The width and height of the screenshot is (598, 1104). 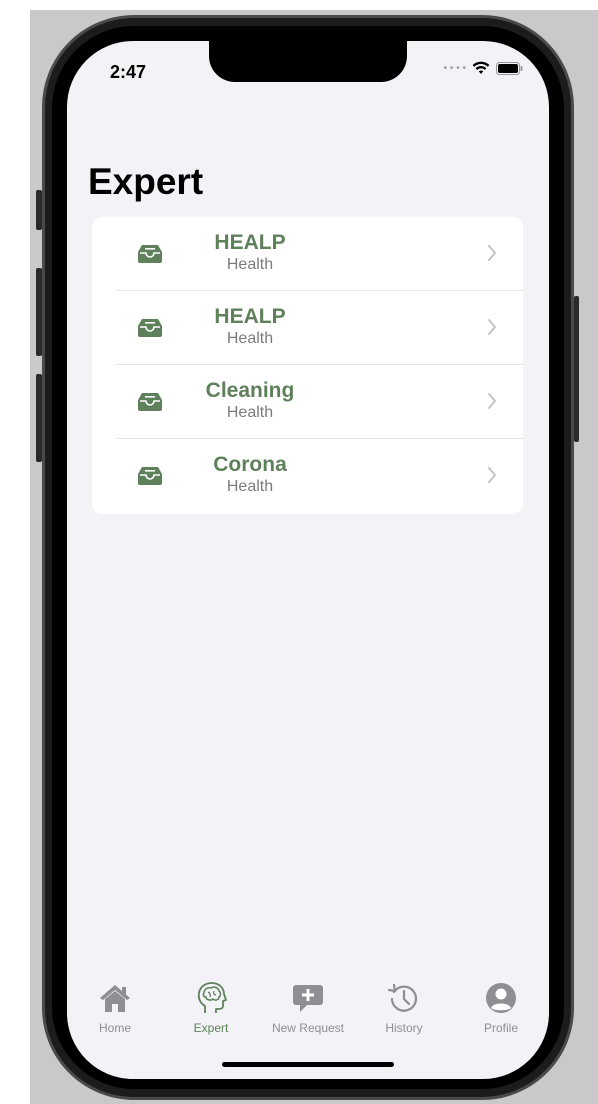 I want to click on plus-bubble-icon, so click(x=308, y=998).